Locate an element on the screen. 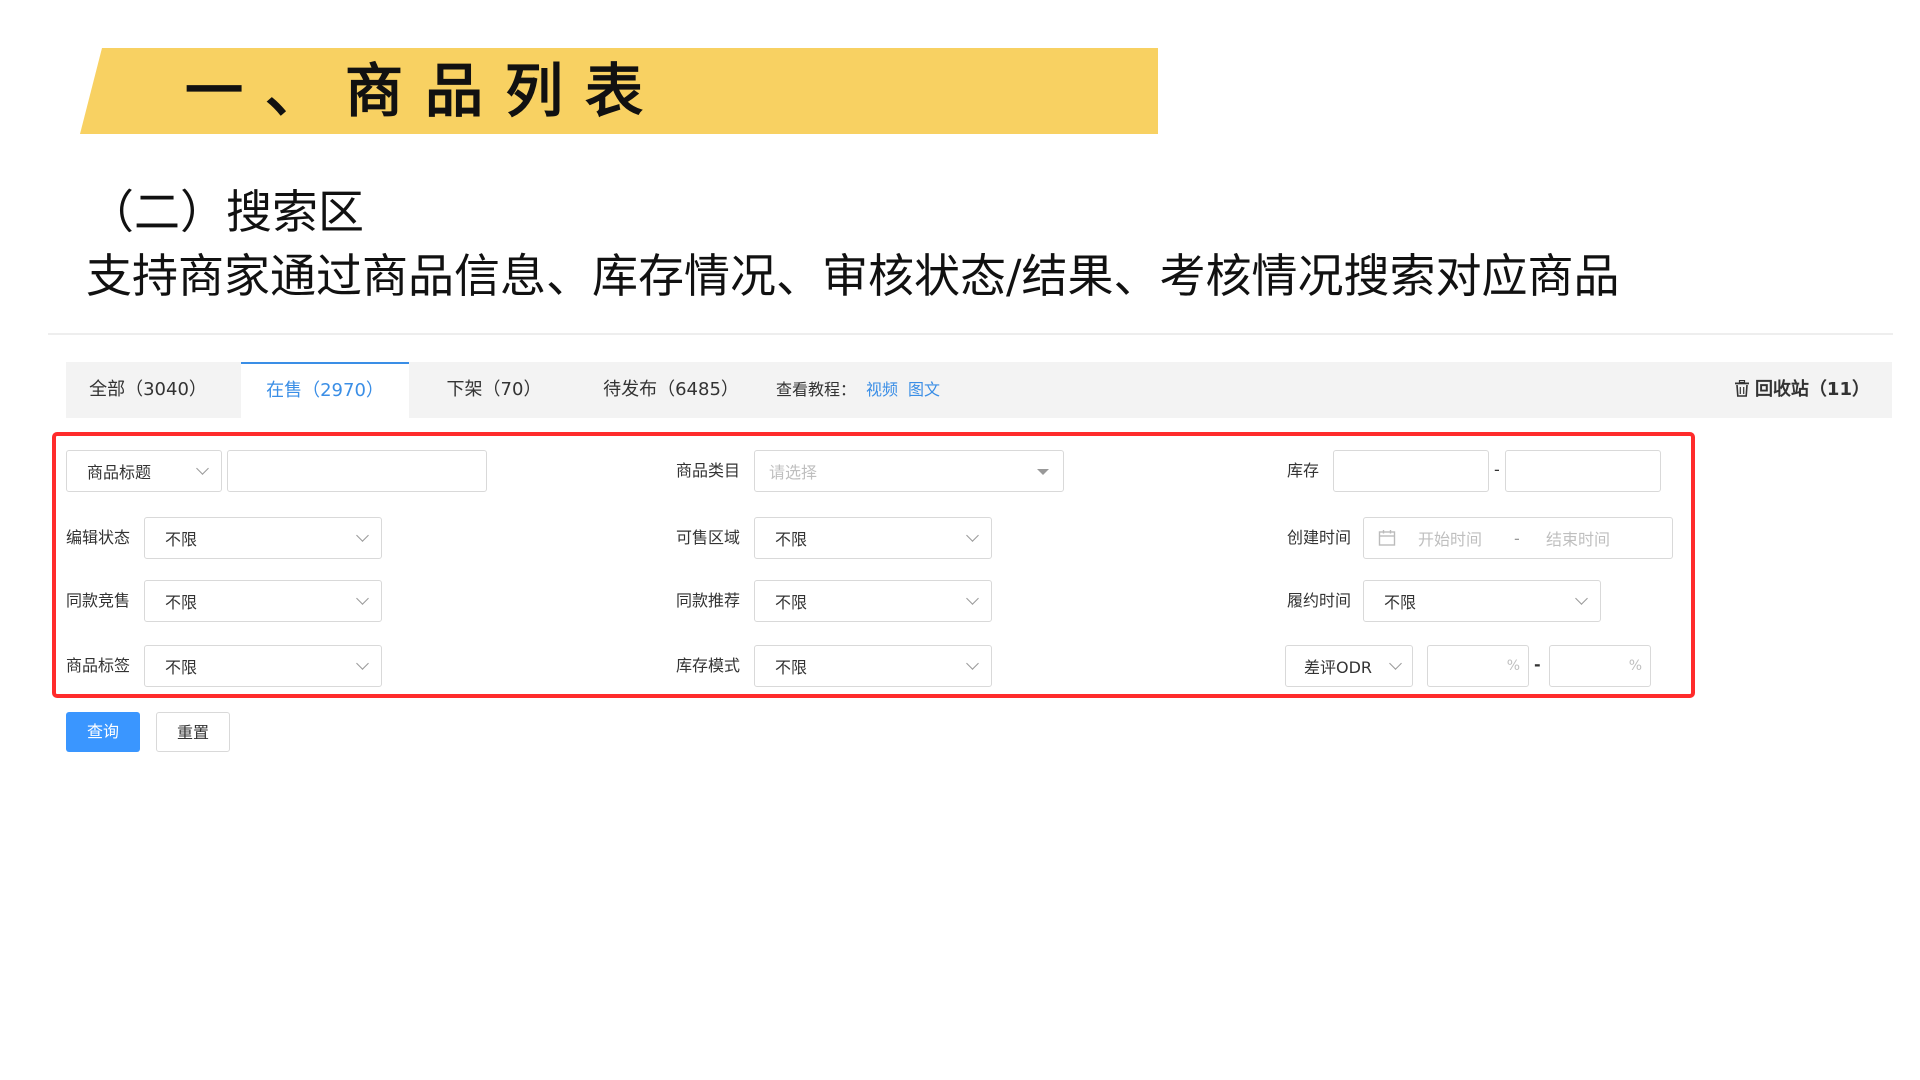 Image resolution: width=1920 pixels, height=1080 pixels. stock-min-input is located at coordinates (1411, 471).